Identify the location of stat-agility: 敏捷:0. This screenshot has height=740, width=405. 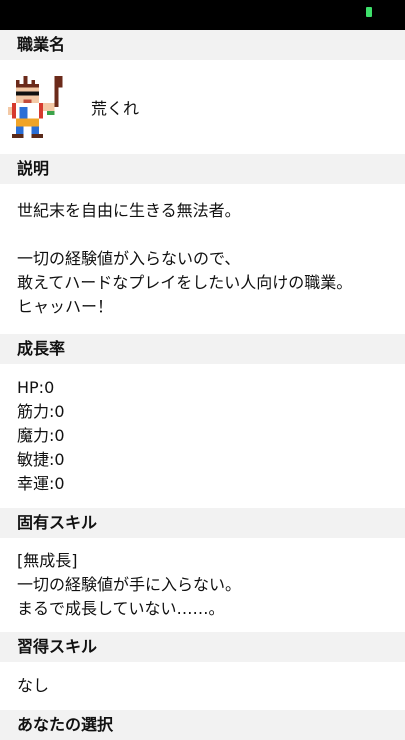
(41, 459).